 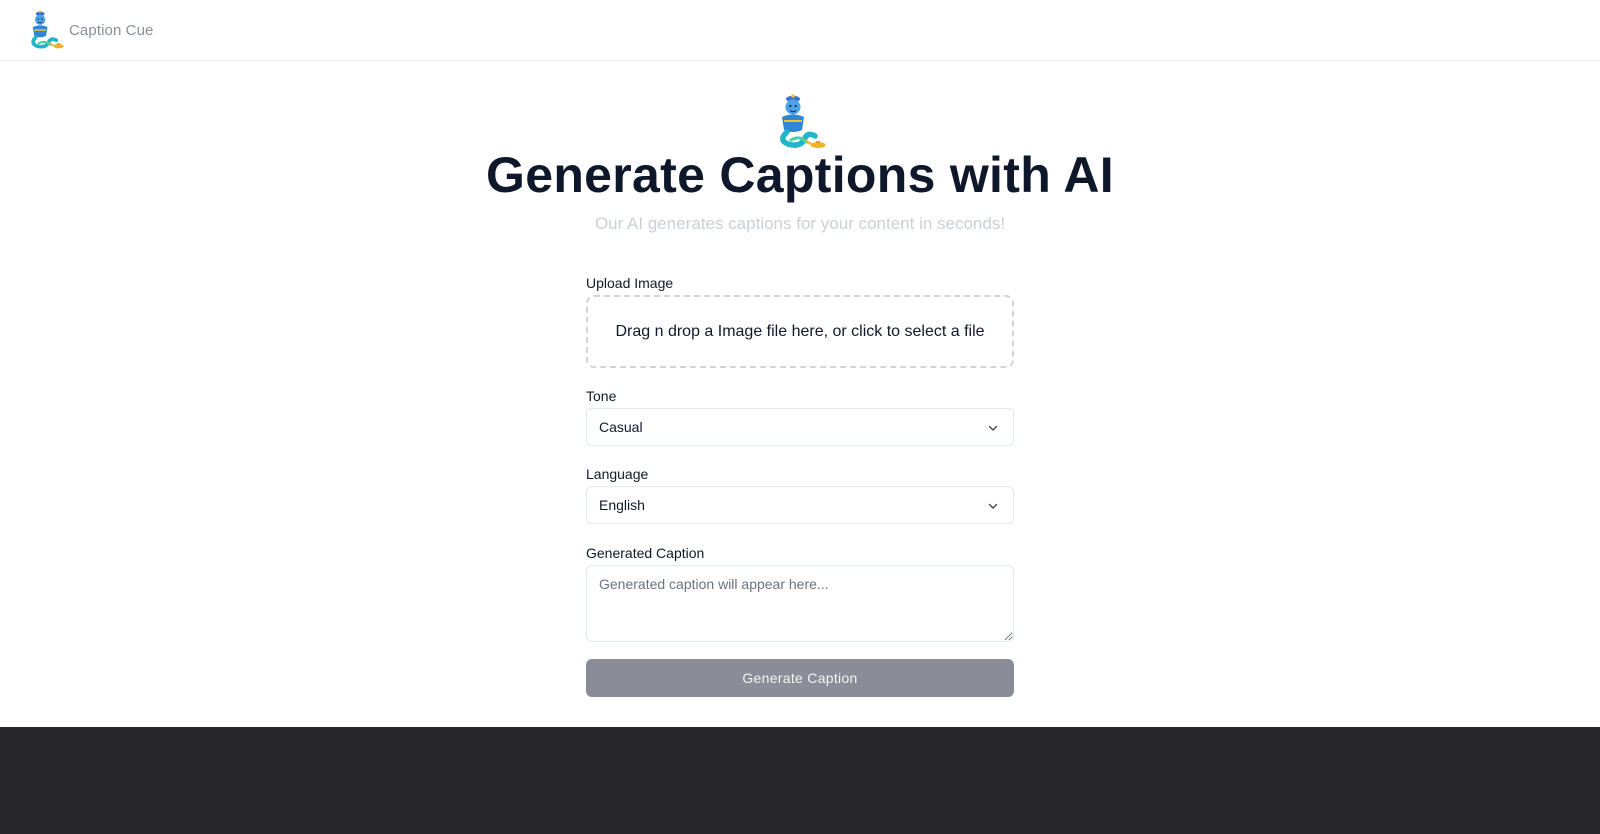 I want to click on tone-select: Casual, so click(x=800, y=427).